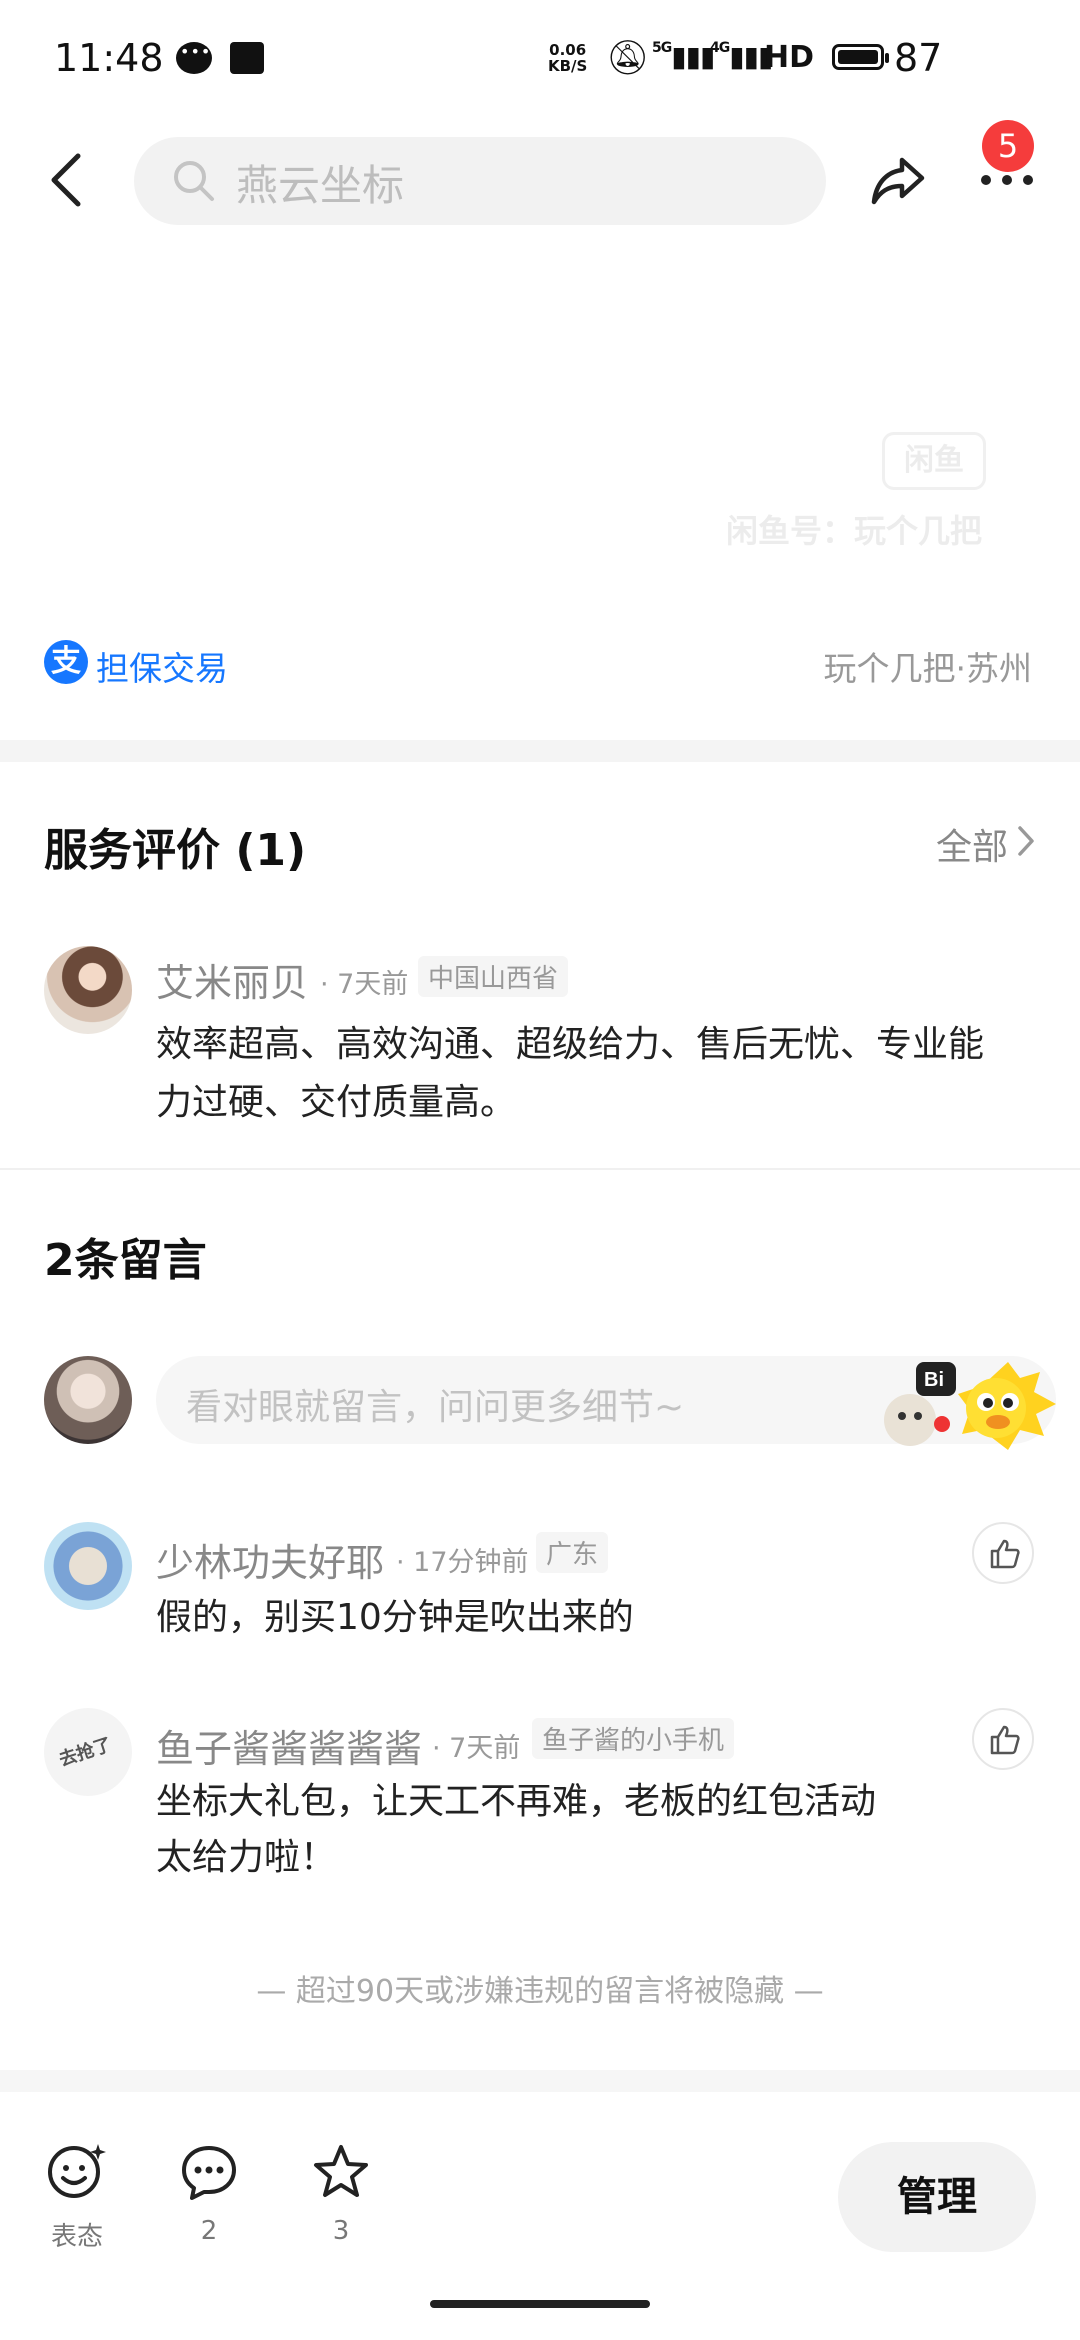  I want to click on home-indicator, so click(540, 2304).